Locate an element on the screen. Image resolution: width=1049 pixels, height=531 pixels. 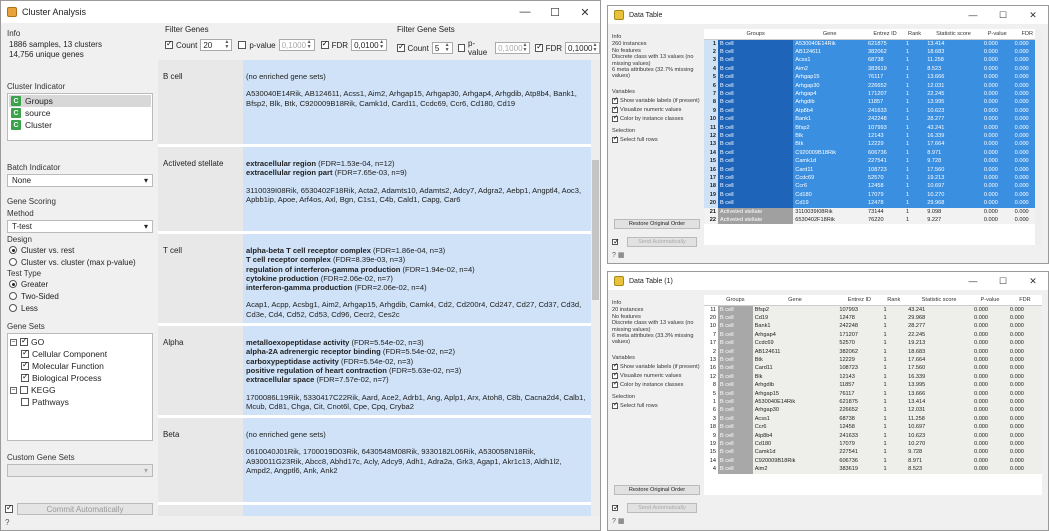
row-index: 2 is located at coordinates (711, 52).